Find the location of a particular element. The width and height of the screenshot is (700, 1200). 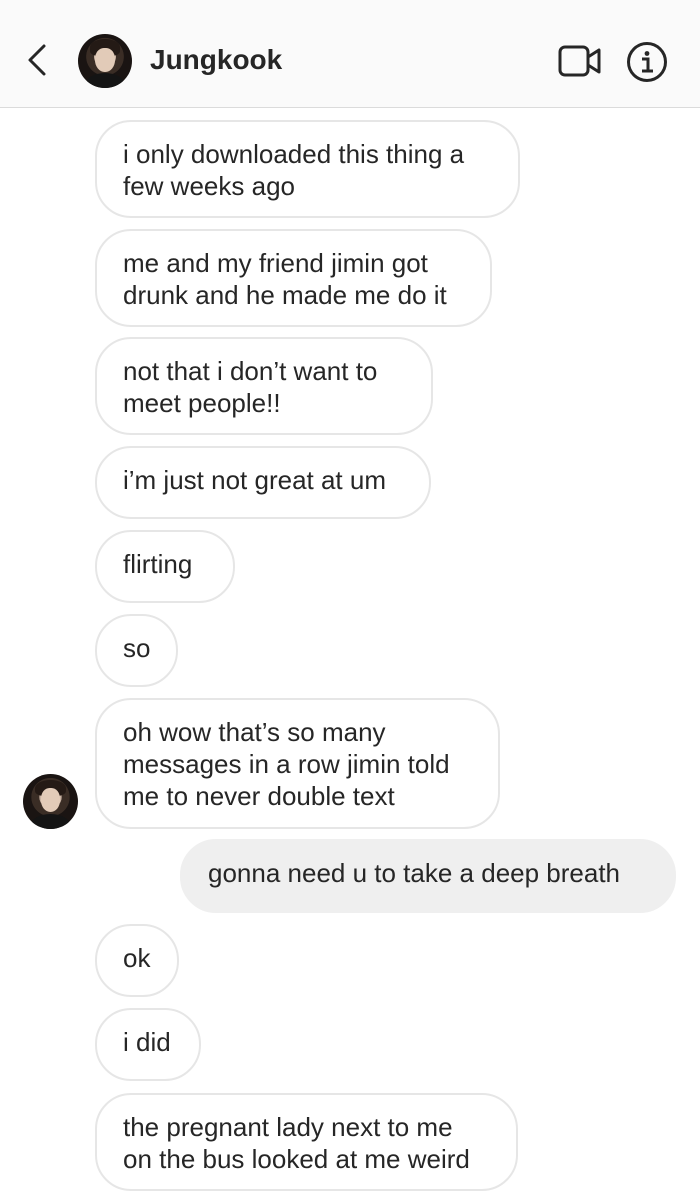

contact-name: Jungkook is located at coordinates (216, 60).